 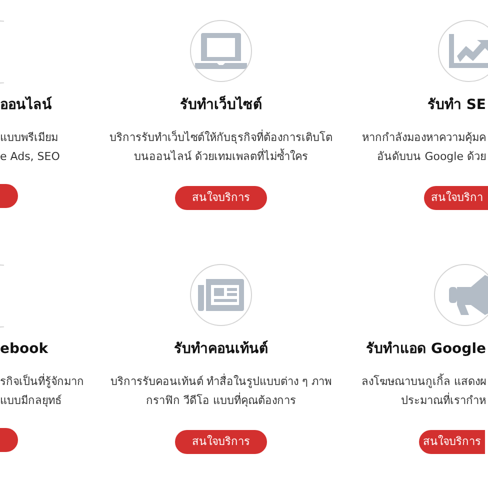 What do you see at coordinates (468, 51) in the screenshot?
I see `line-chart-icon` at bounding box center [468, 51].